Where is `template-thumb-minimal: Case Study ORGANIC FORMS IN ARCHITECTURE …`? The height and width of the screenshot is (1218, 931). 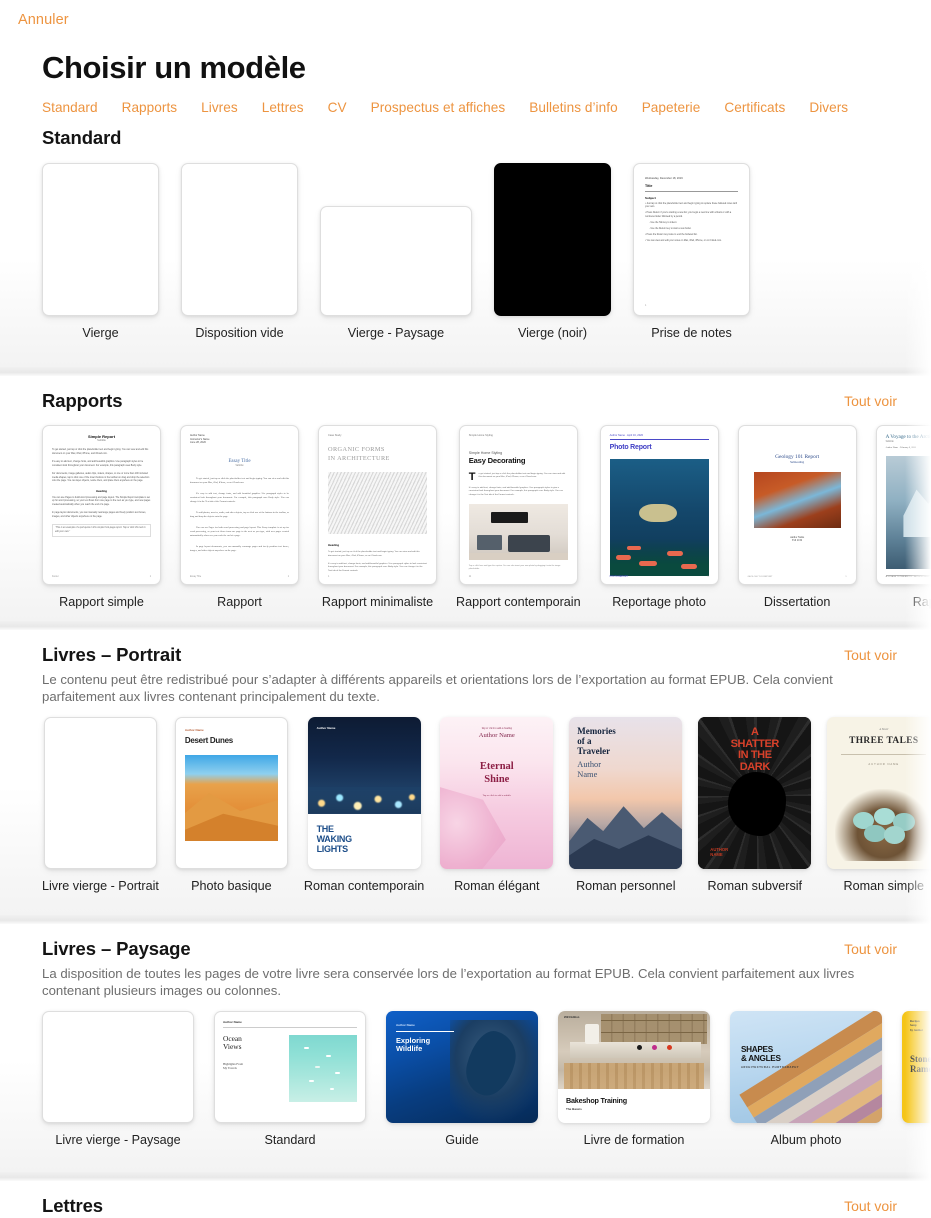 template-thumb-minimal: Case Study ORGANIC FORMS IN ARCHITECTURE … is located at coordinates (377, 505).